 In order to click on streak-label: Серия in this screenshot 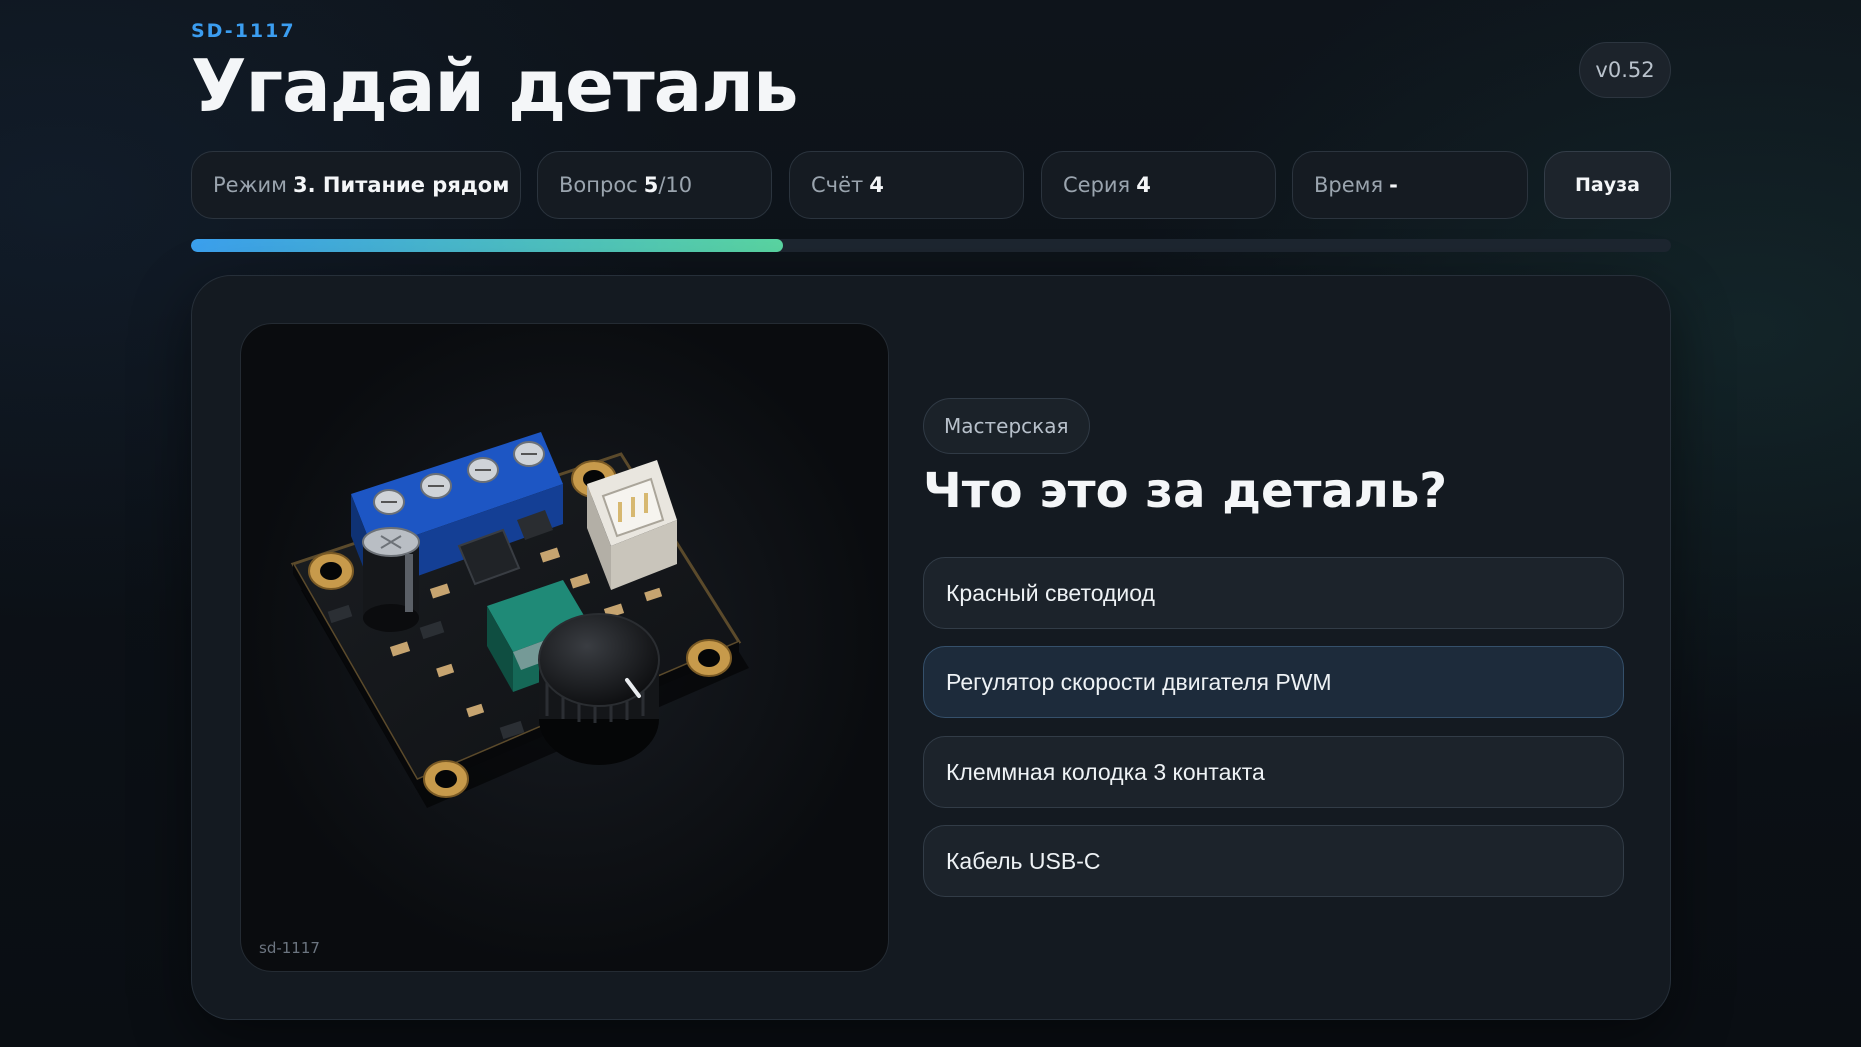, I will do `click(1097, 185)`.